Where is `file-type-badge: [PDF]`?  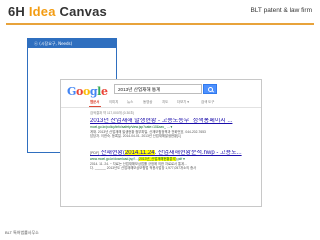 file-type-badge: [PDF] is located at coordinates (95, 153).